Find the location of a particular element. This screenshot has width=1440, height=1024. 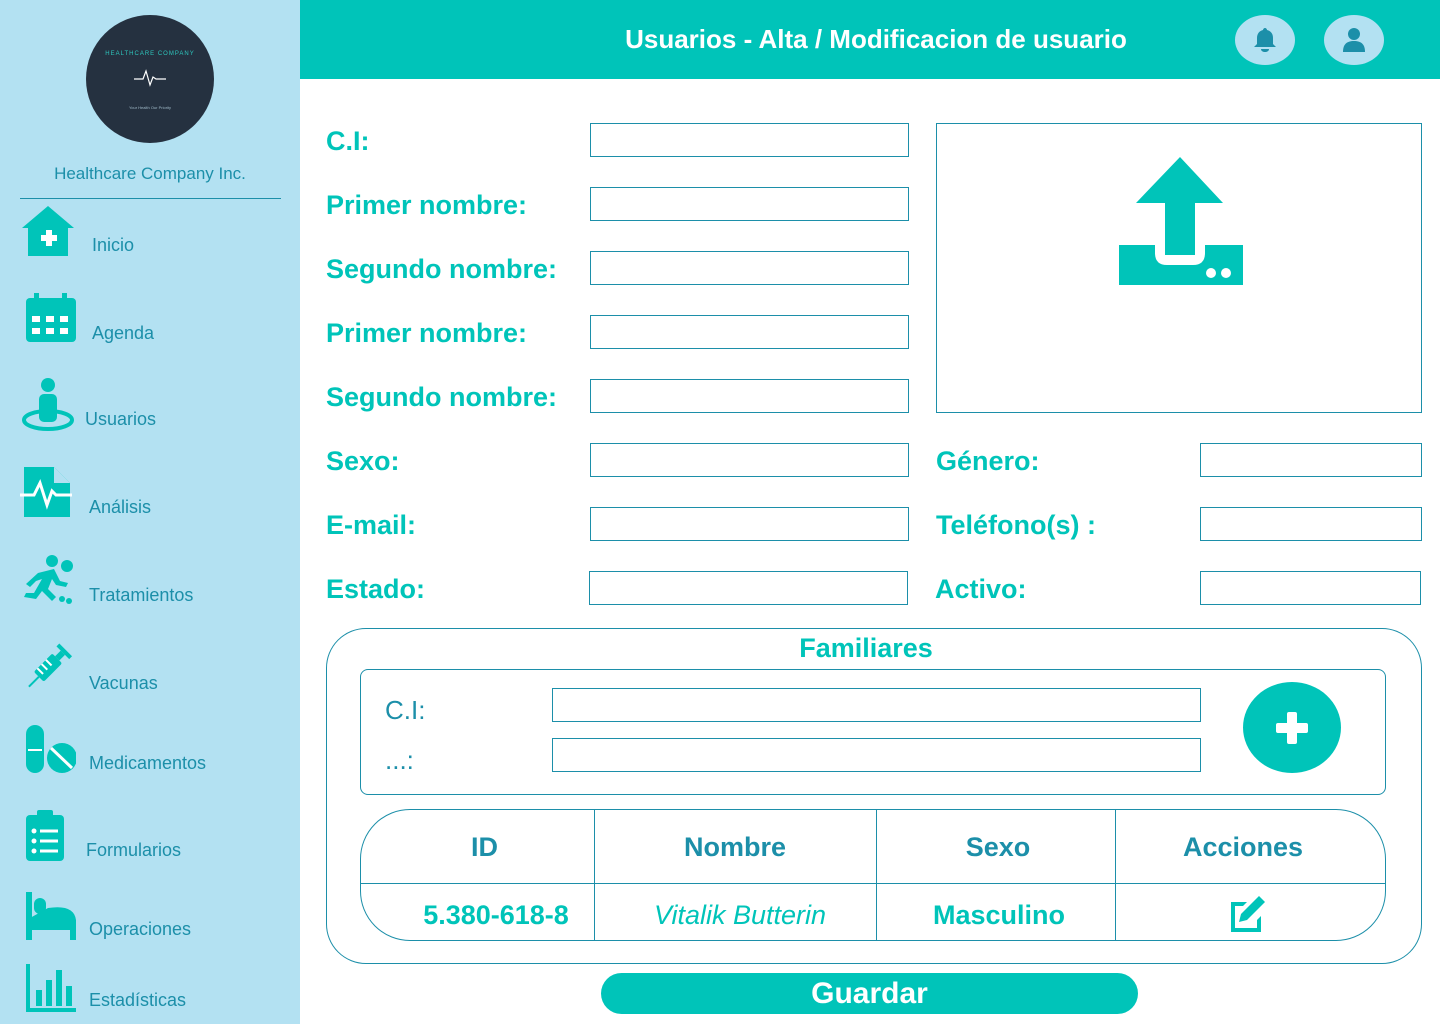

sidebar-item-estadisticas: Estadísticas is located at coordinates (150, 990).